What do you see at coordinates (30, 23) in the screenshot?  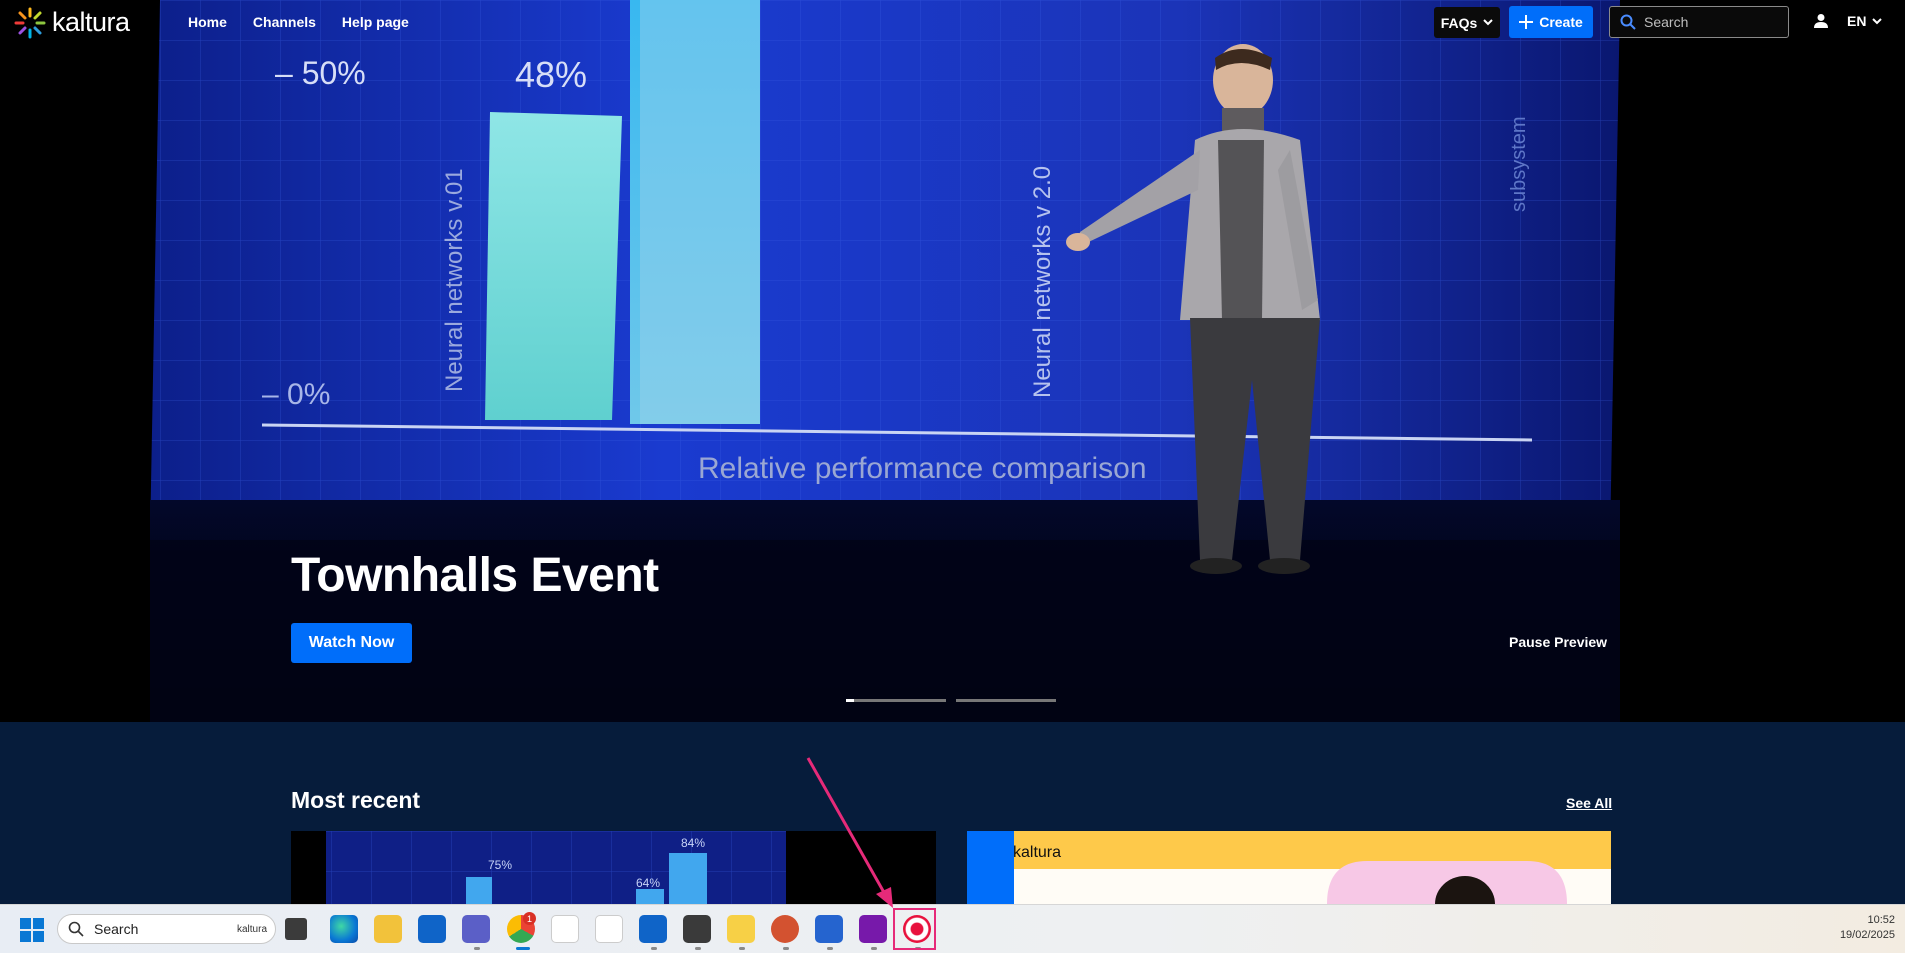 I see `kaltura-logo-icon` at bounding box center [30, 23].